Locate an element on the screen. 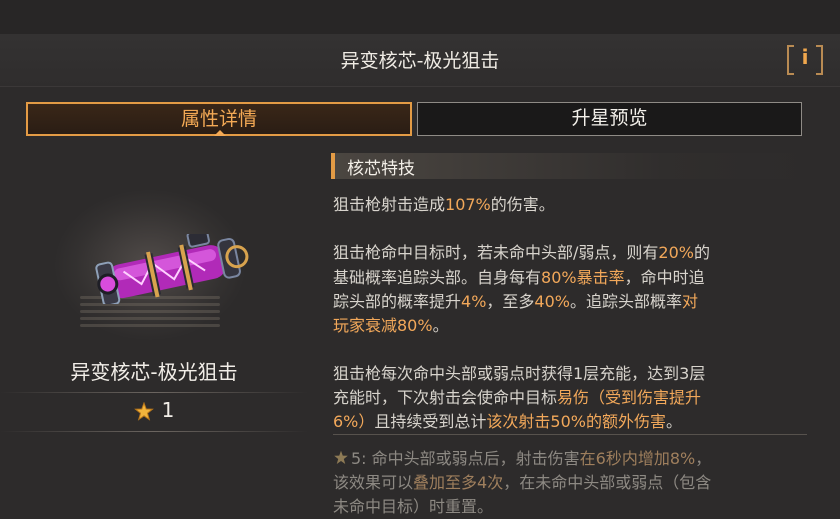  desc-line-1: 狙击枪射击造成107%的伤害。 is located at coordinates (444, 204).